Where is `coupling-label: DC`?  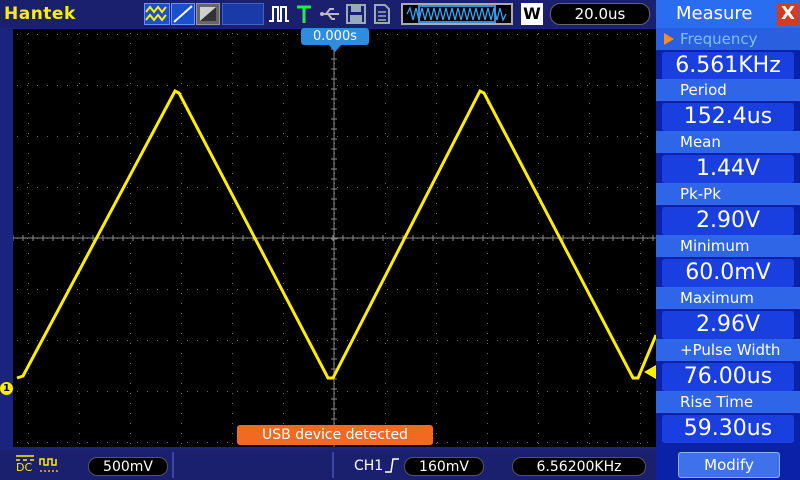
coupling-label: DC is located at coordinates (24, 467).